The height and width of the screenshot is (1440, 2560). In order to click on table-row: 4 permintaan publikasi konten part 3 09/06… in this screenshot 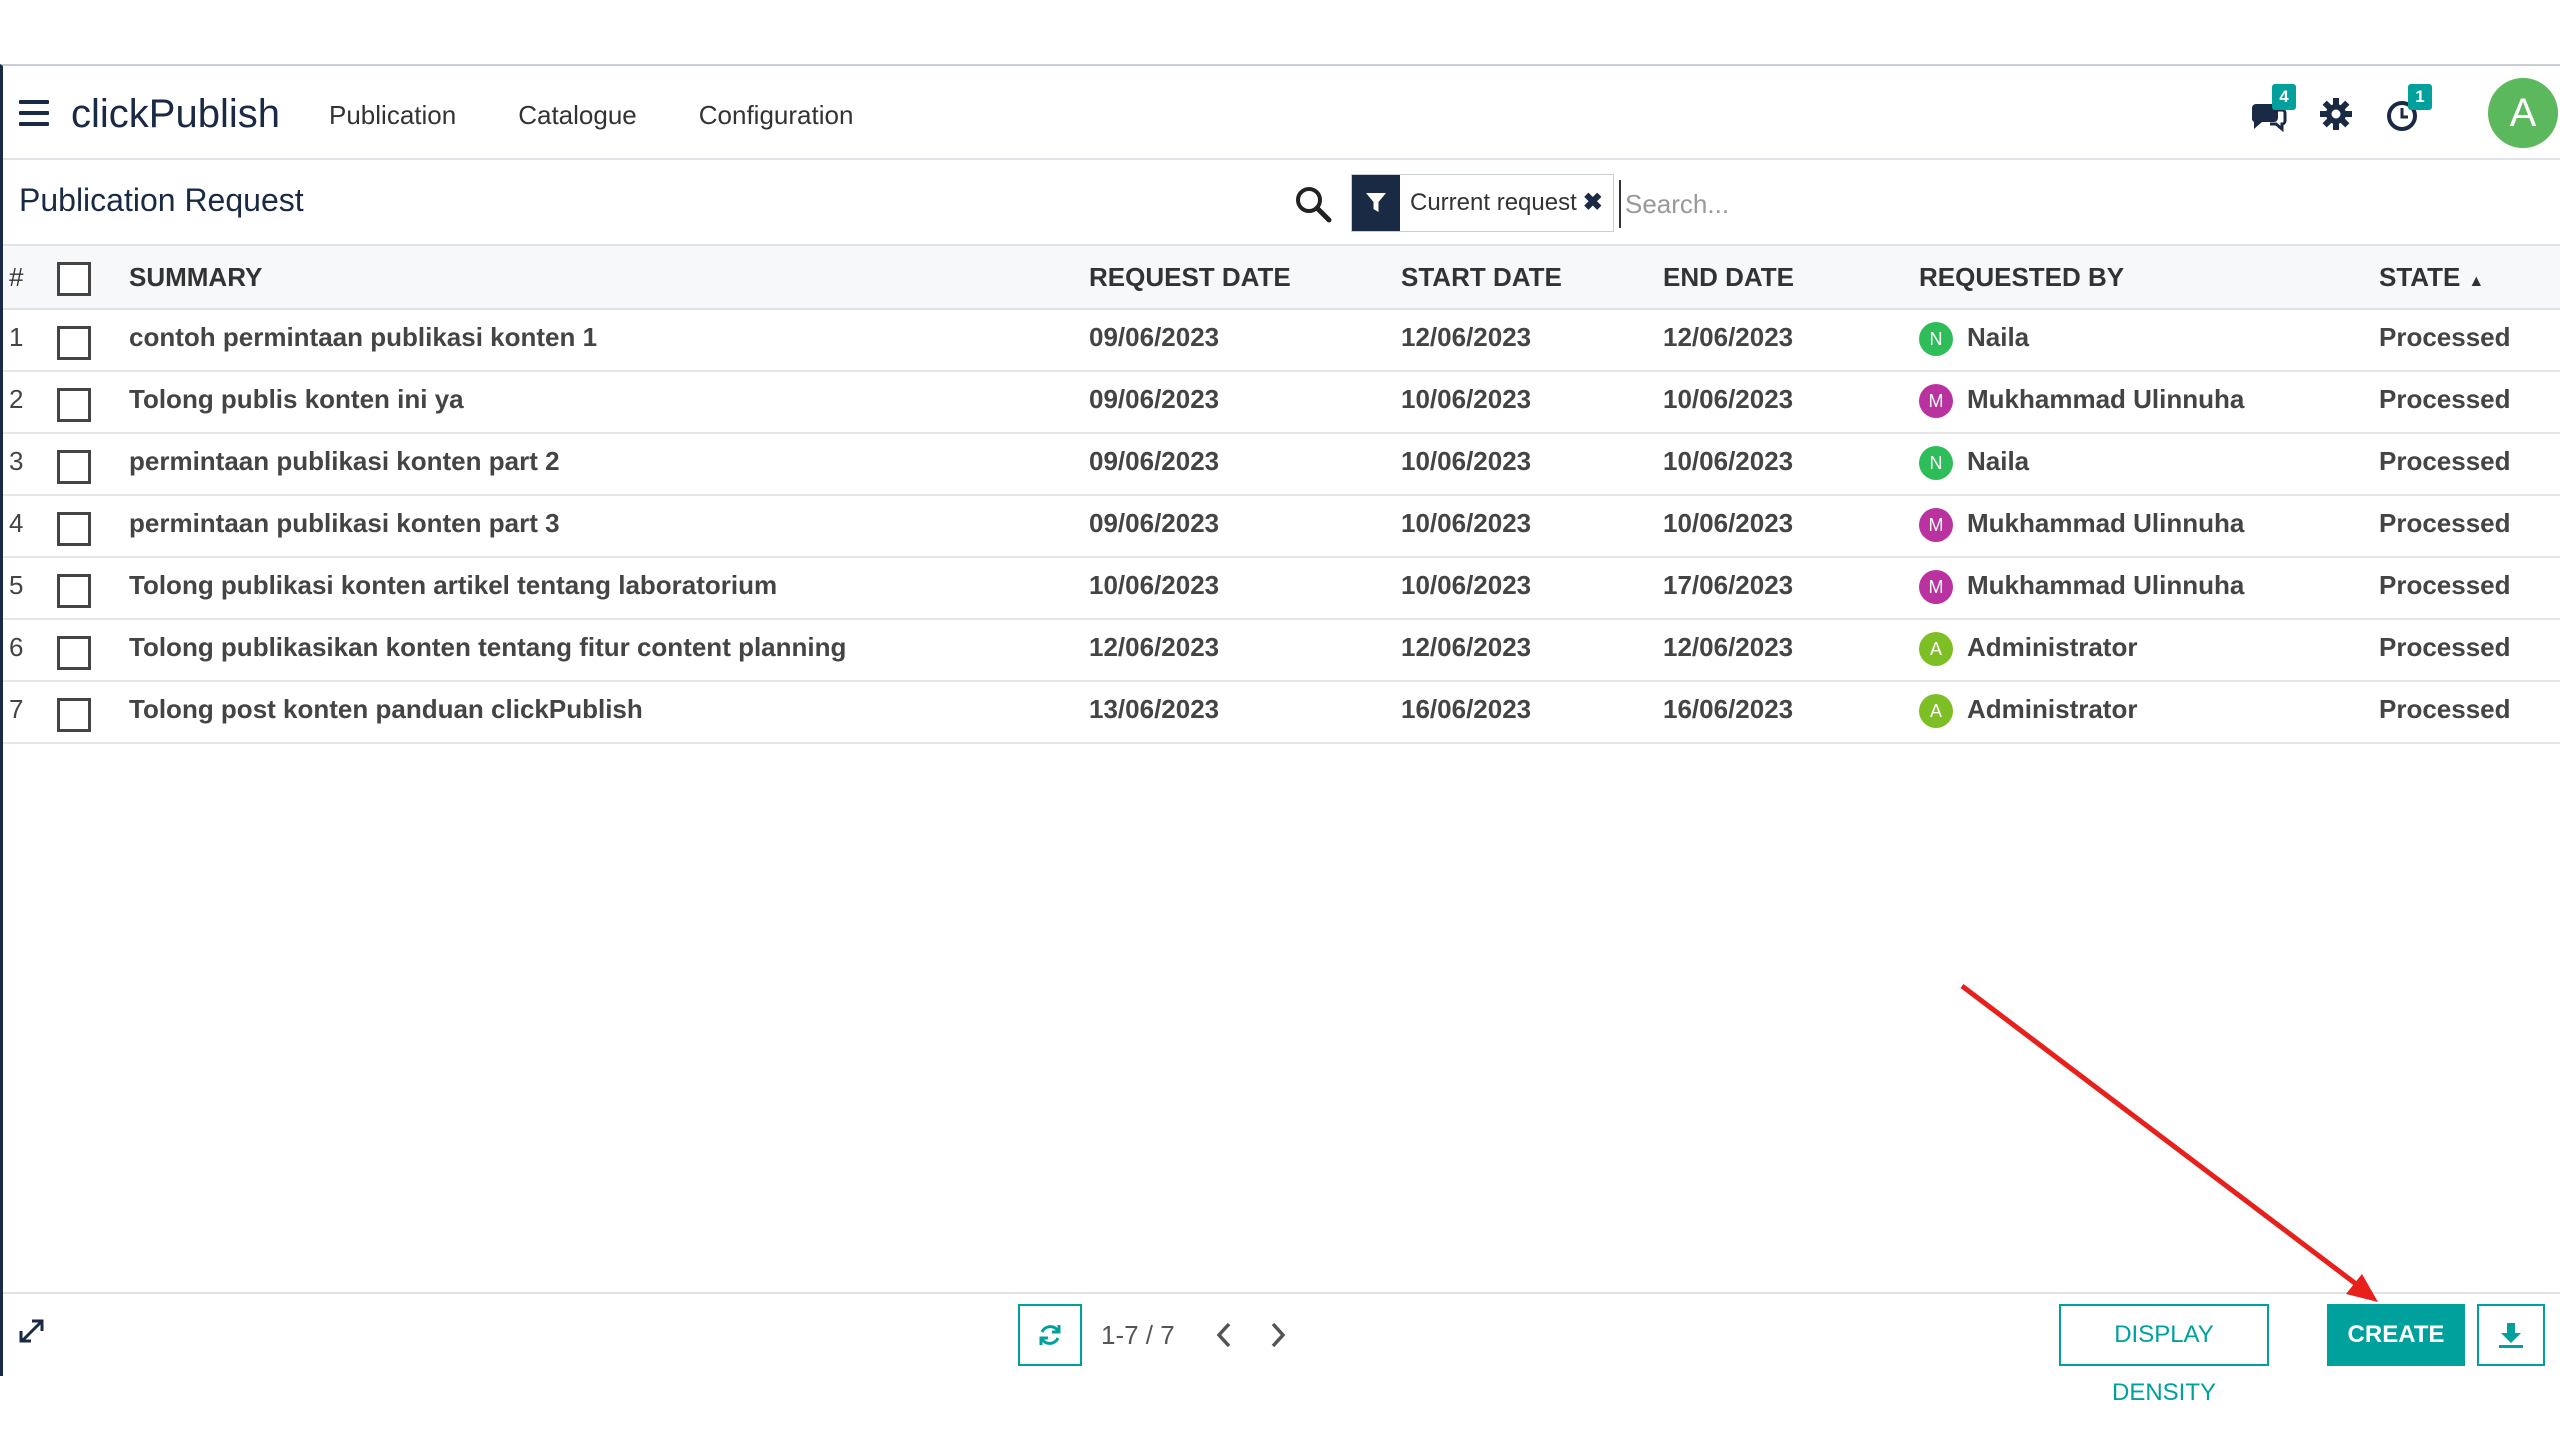, I will do `click(1281, 526)`.